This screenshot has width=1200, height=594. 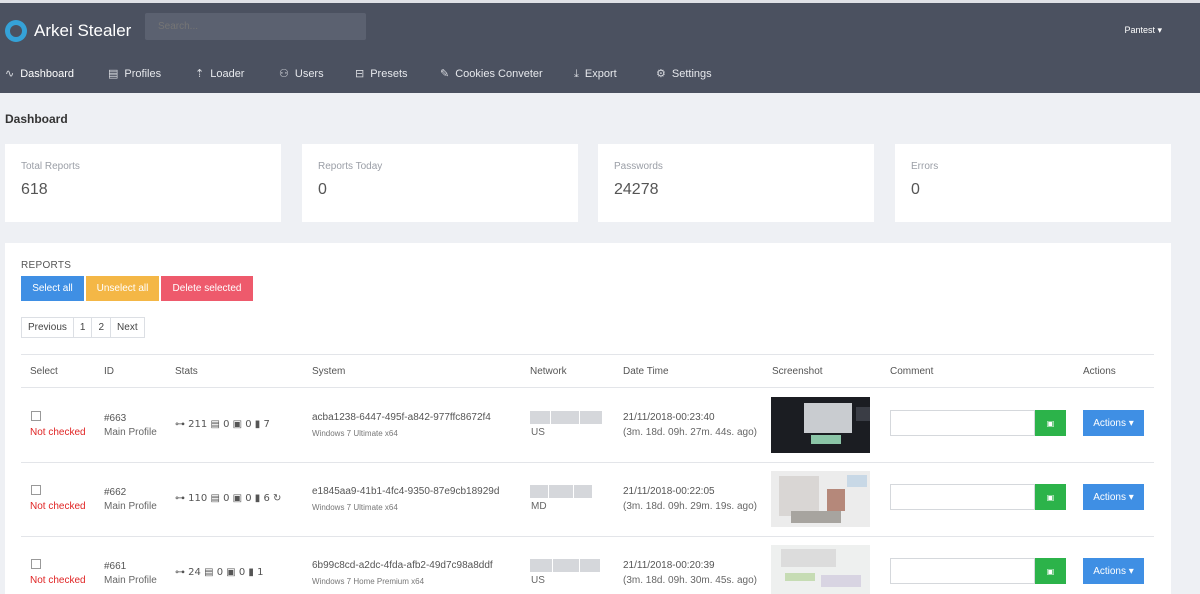 What do you see at coordinates (122, 288) in the screenshot?
I see `unselect-all-button: Unselect all` at bounding box center [122, 288].